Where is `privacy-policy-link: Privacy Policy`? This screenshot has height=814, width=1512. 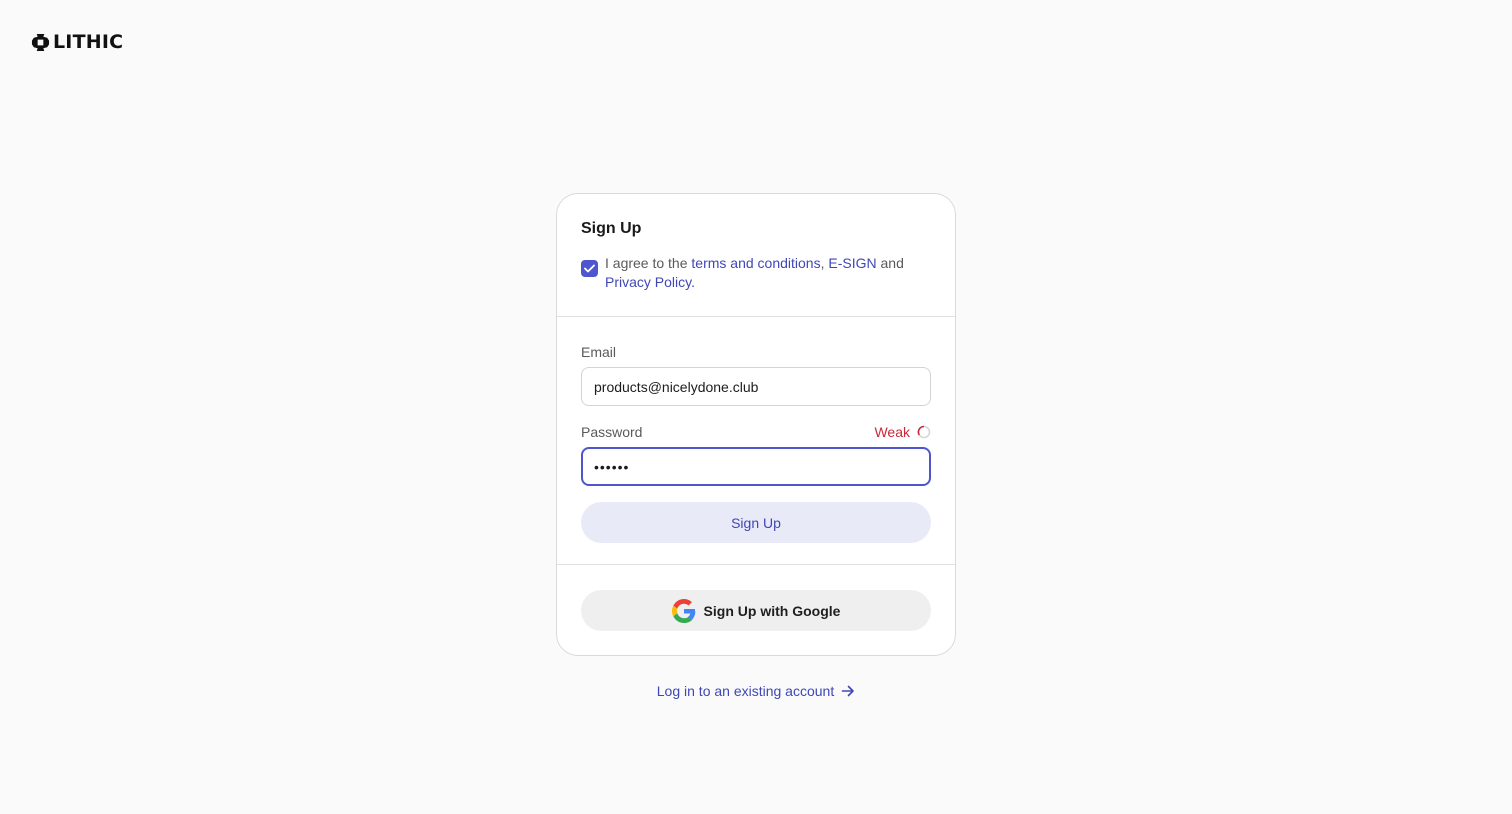
privacy-policy-link: Privacy Policy is located at coordinates (648, 282).